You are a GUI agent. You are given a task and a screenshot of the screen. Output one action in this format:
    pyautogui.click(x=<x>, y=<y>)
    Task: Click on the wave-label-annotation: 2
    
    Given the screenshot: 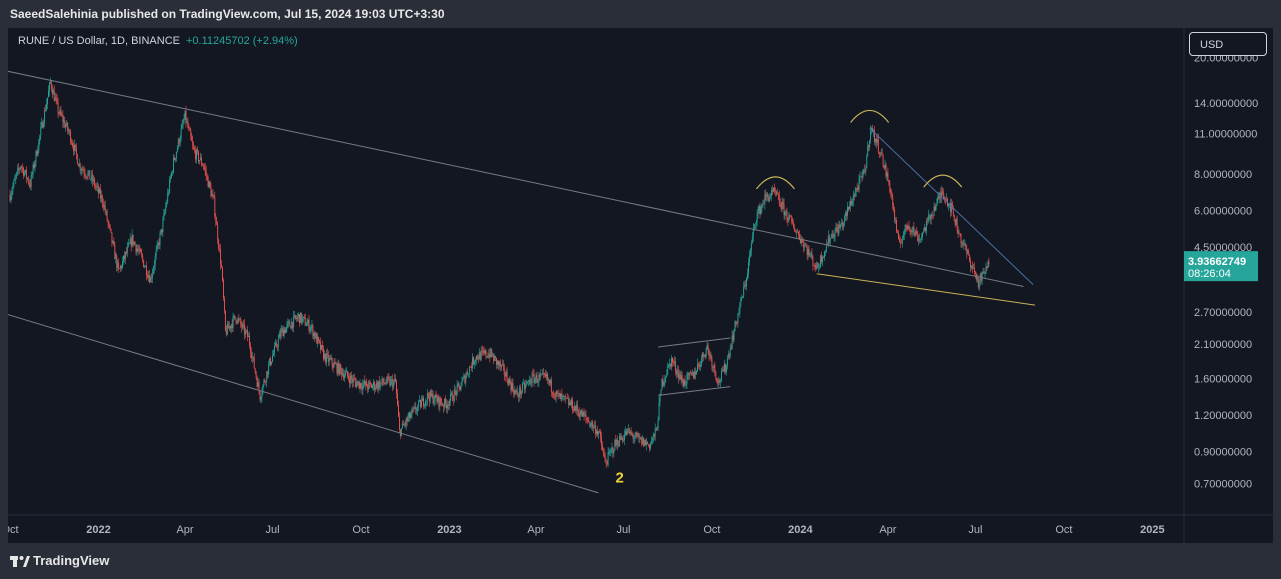 What is the action you would take?
    pyautogui.click(x=619, y=477)
    